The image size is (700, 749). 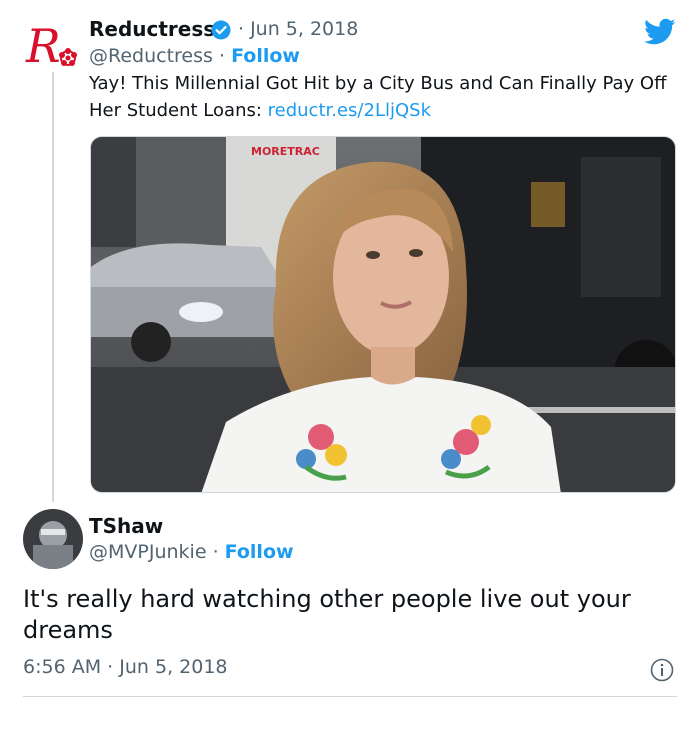 I want to click on reductress-logo-icon: R, so click(x=53, y=46).